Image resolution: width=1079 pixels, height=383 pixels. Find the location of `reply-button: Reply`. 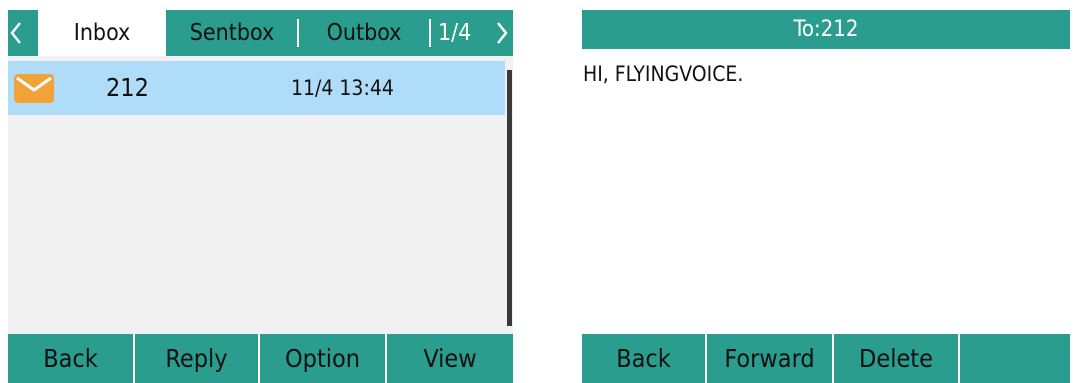

reply-button: Reply is located at coordinates (197, 358).